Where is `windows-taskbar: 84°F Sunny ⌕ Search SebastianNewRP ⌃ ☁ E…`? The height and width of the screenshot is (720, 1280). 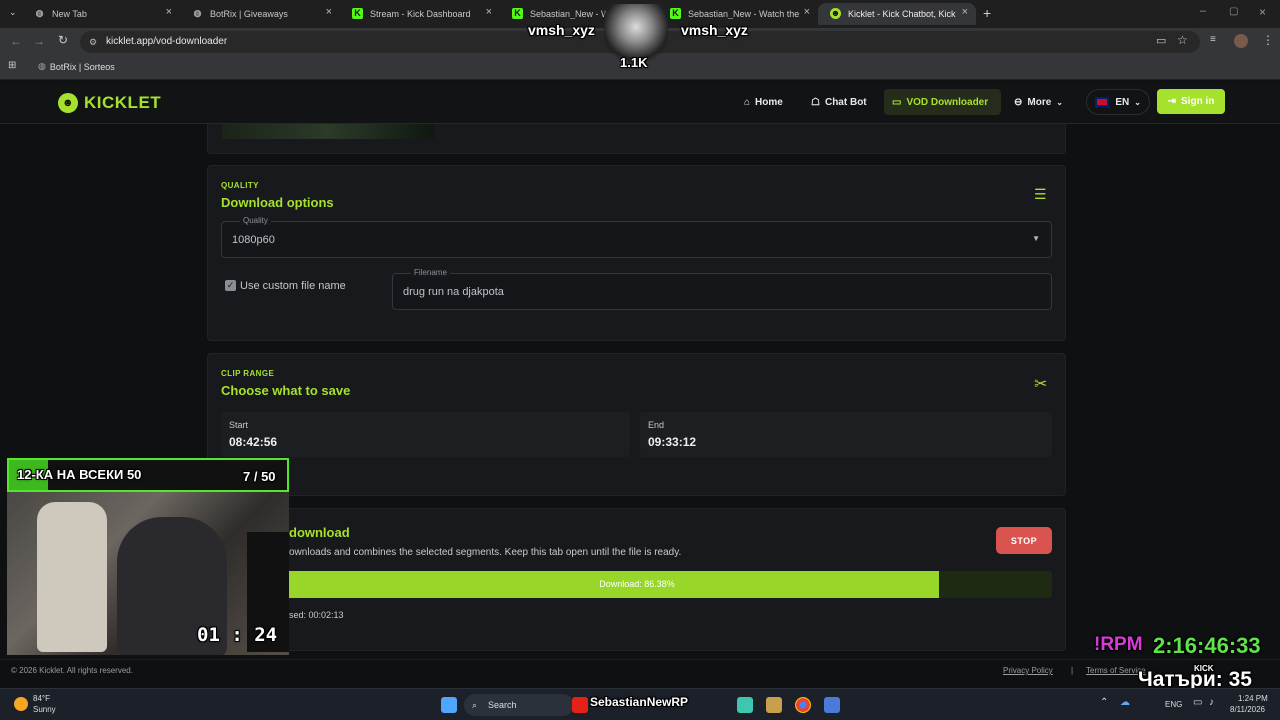 windows-taskbar: 84°F Sunny ⌕ Search SebastianNewRP ⌃ ☁ E… is located at coordinates (640, 704).